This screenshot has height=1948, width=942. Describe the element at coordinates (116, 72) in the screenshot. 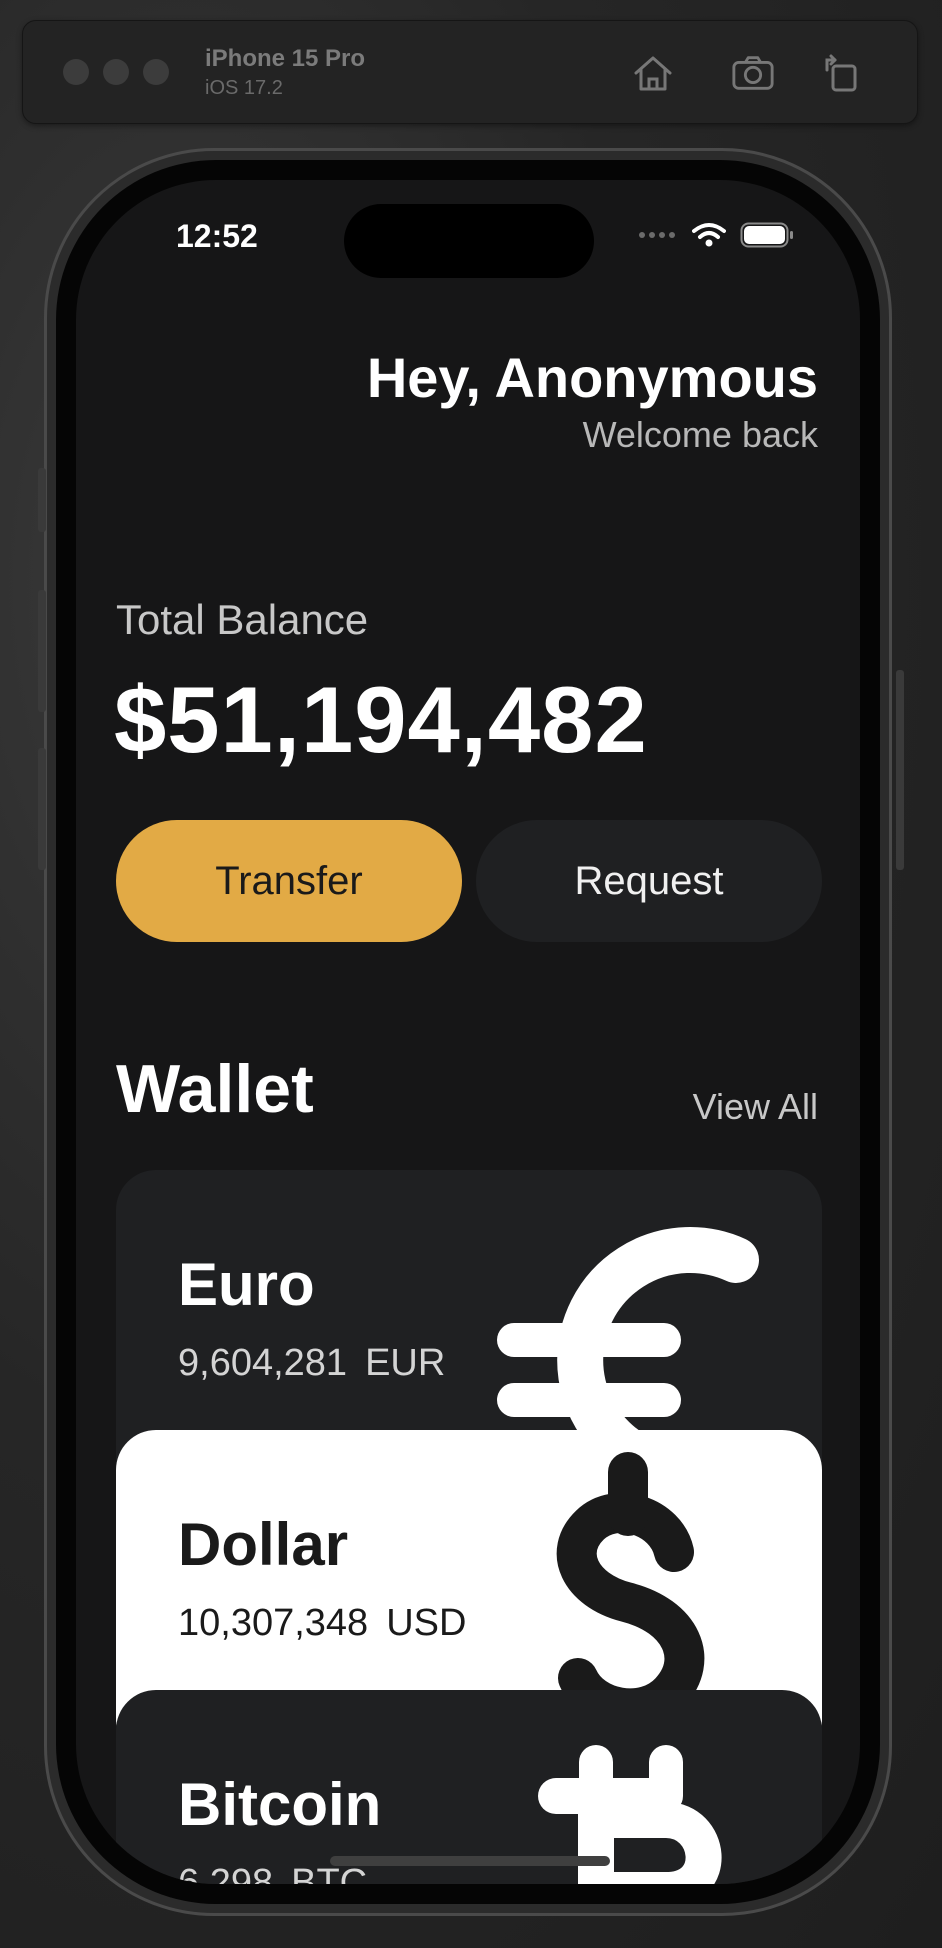

I see `window-minimize-button` at that location.